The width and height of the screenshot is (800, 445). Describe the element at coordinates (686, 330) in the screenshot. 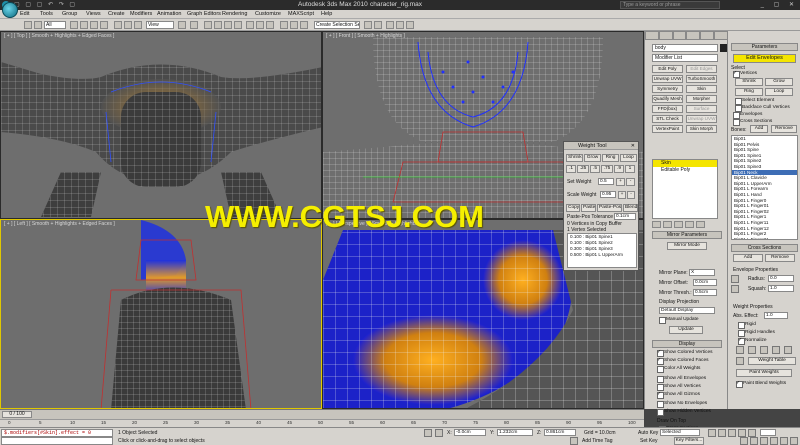

I see `update-button: Update` at that location.